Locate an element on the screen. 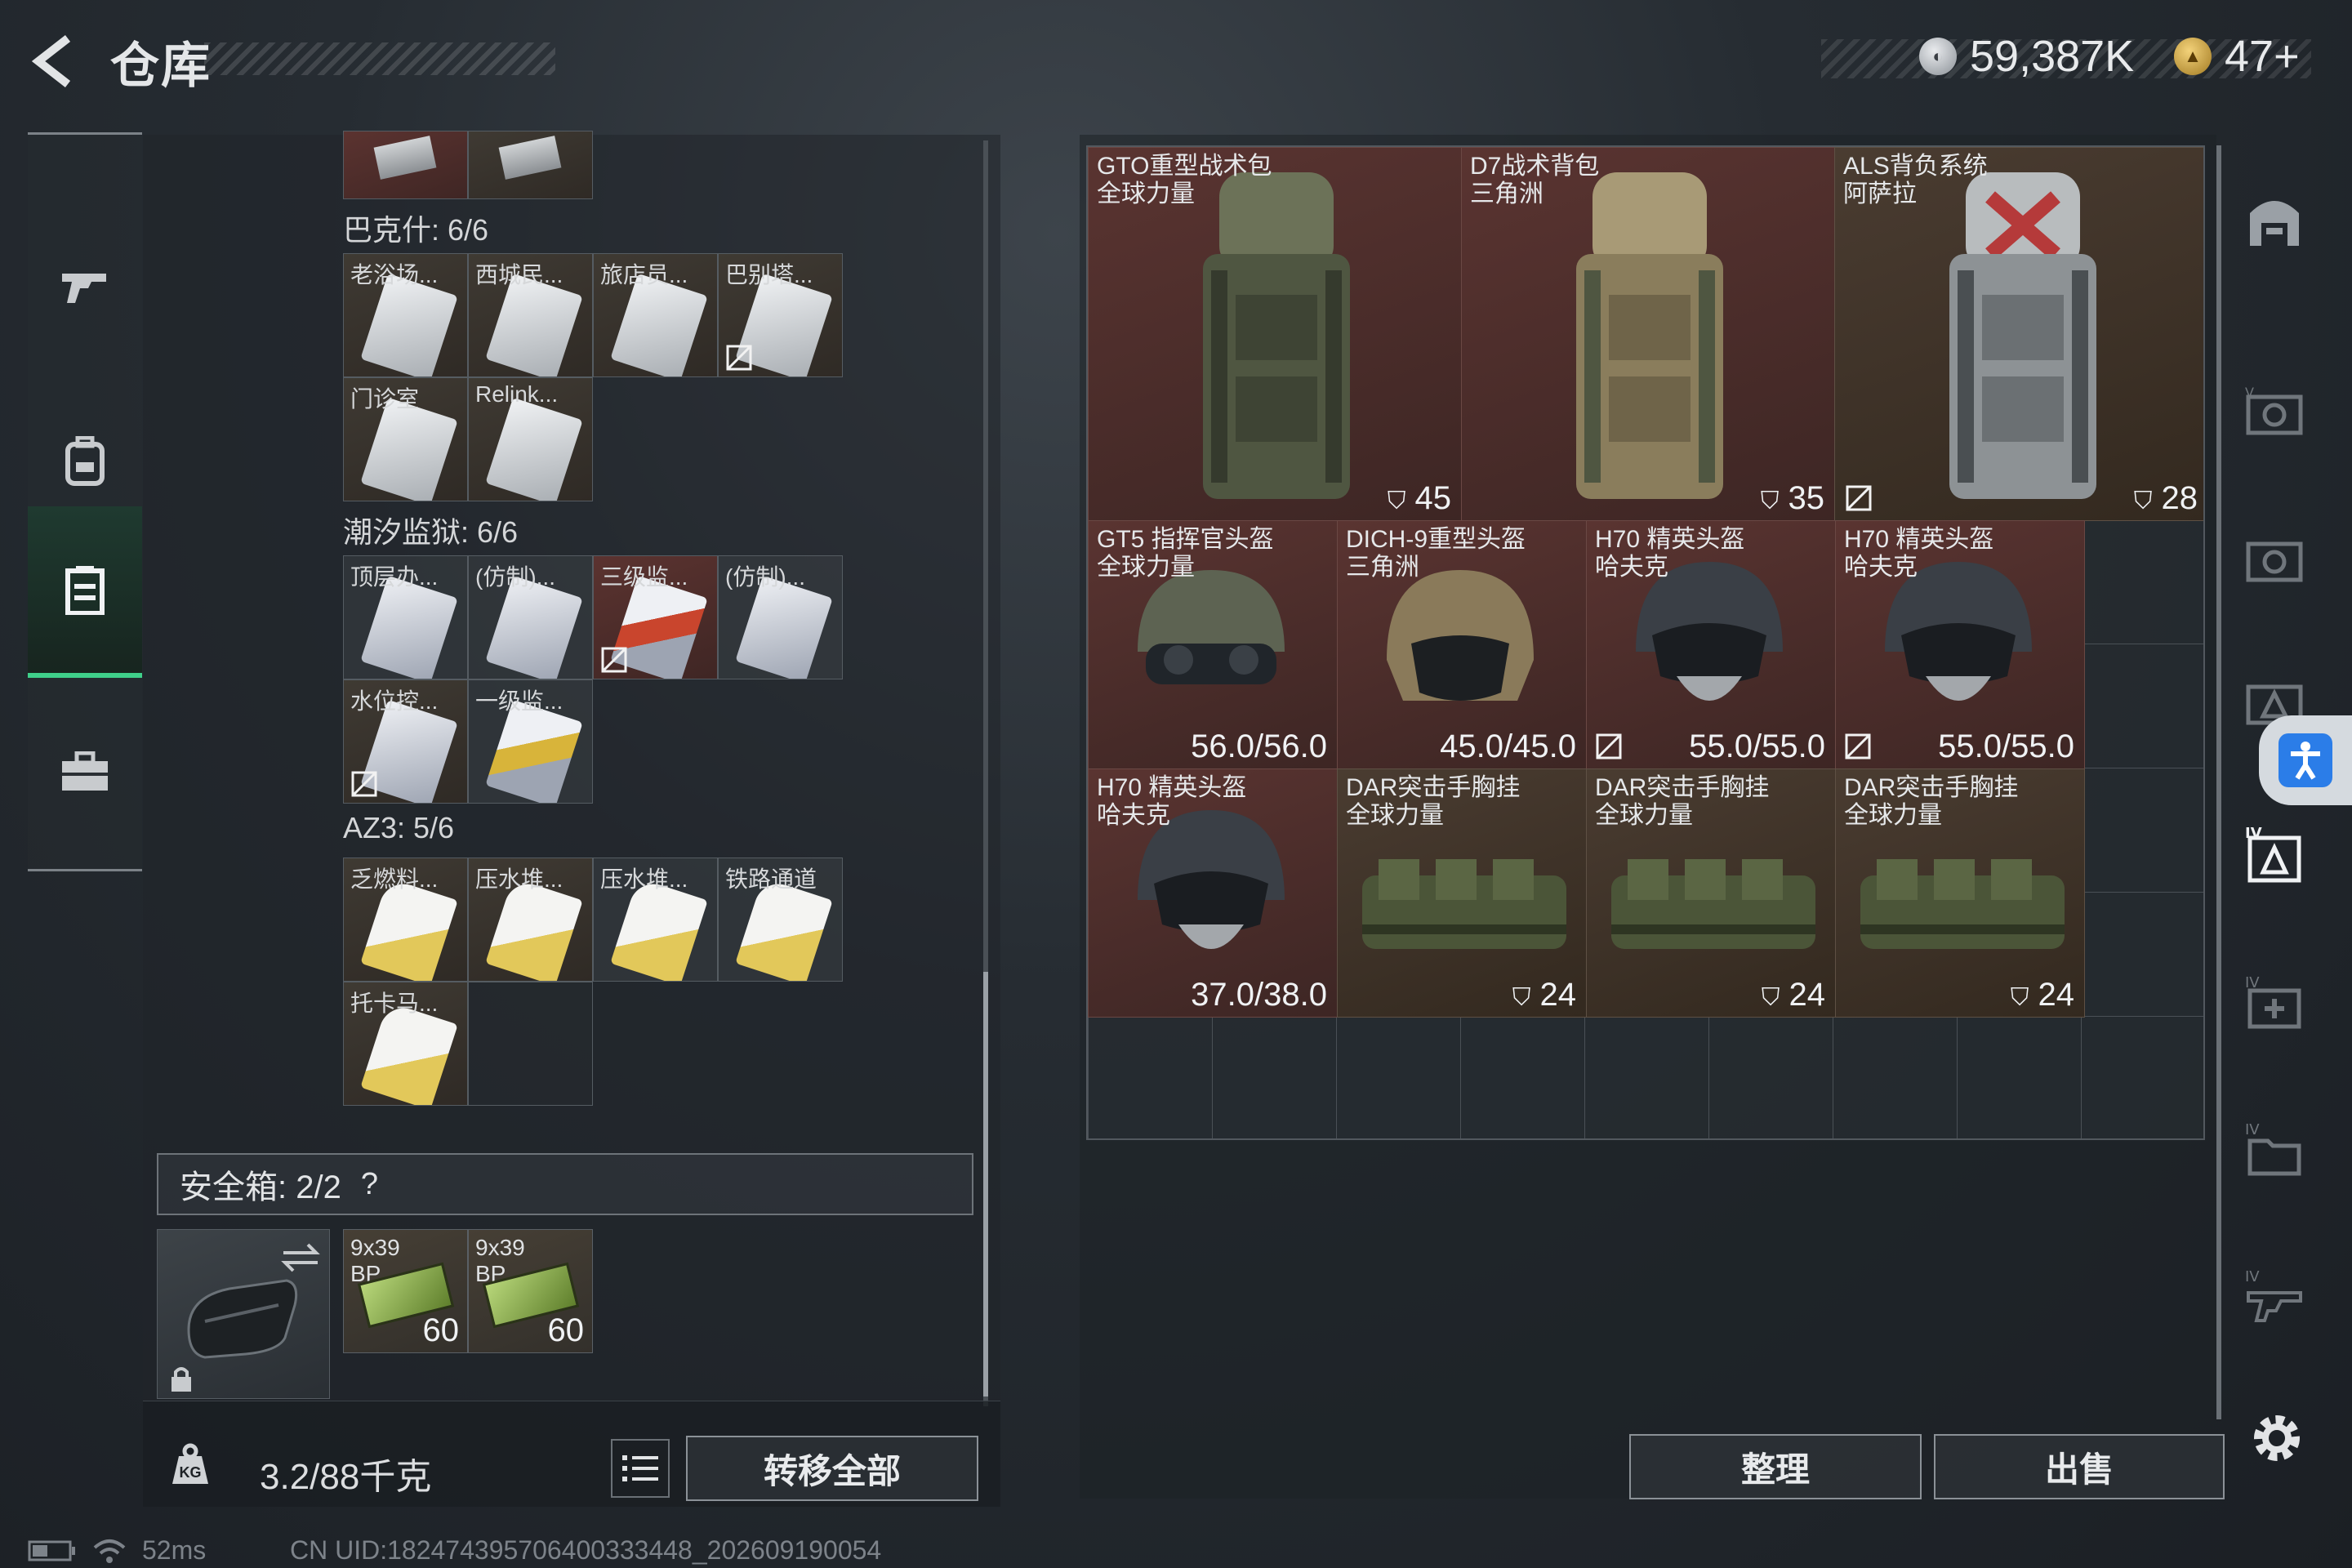 This screenshot has height=1568, width=2352. svg-text: IV is located at coordinates (2252, 1276).